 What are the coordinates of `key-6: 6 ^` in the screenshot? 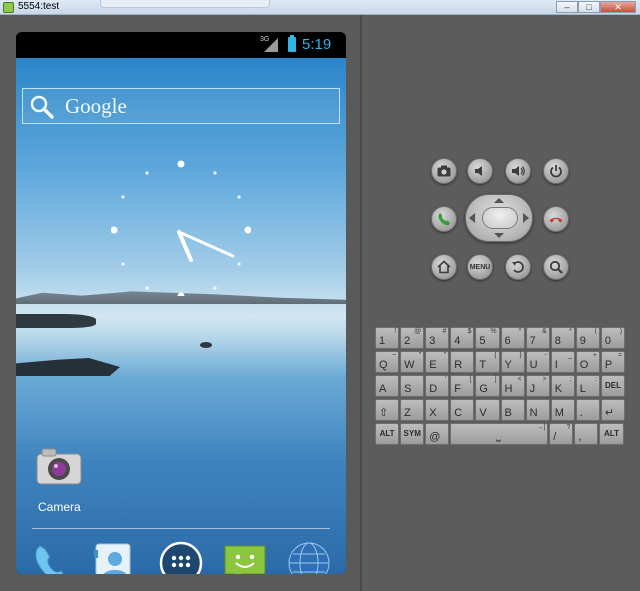 It's located at (512, 338).